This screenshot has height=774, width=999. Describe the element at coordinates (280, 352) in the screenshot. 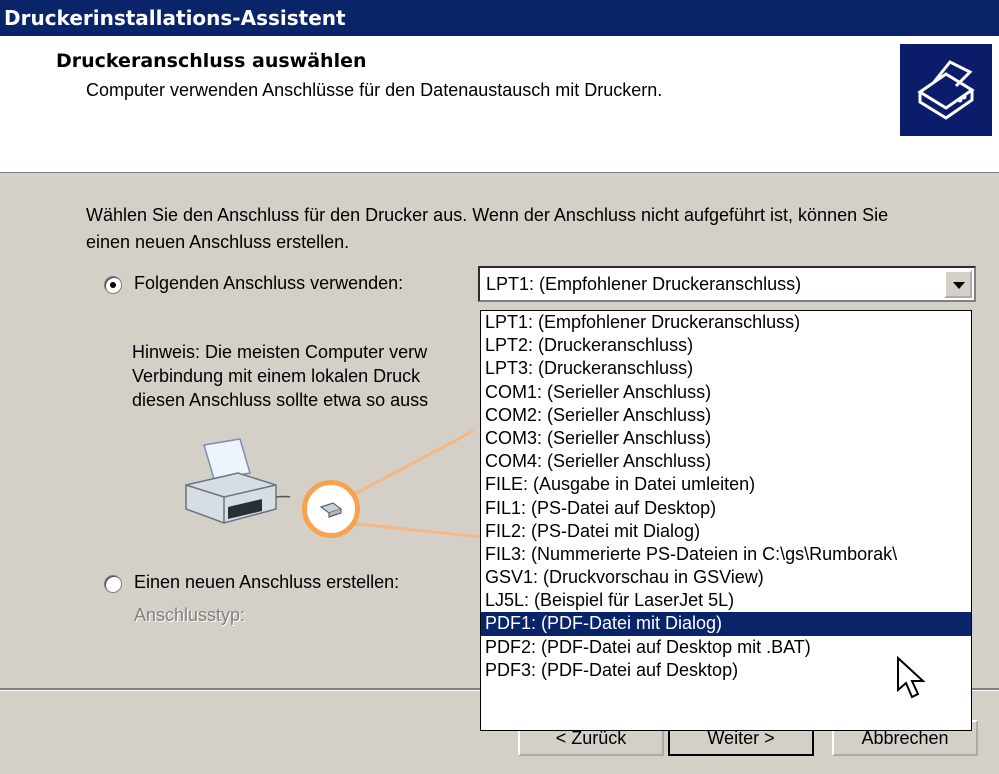

I see `hint-line: Hinweis: Die meisten Computer verw` at that location.